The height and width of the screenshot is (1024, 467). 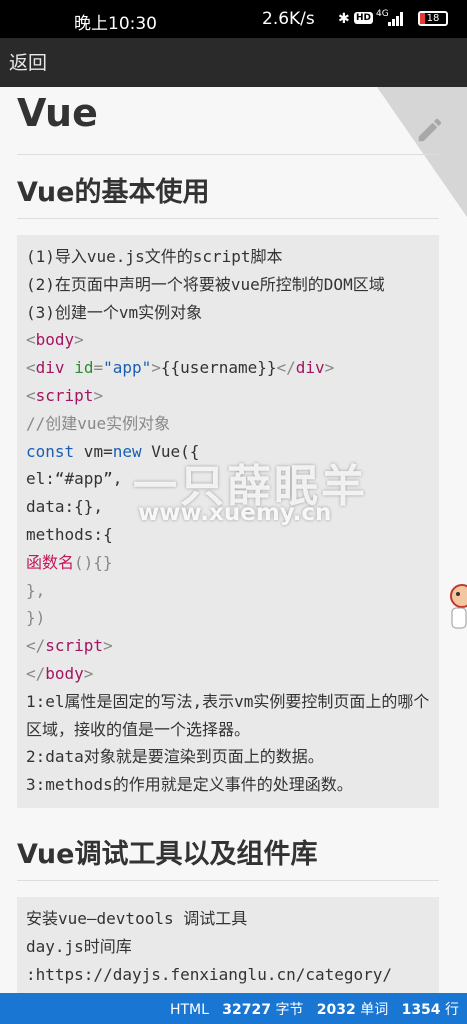 What do you see at coordinates (430, 130) in the screenshot?
I see `pencil-icon` at bounding box center [430, 130].